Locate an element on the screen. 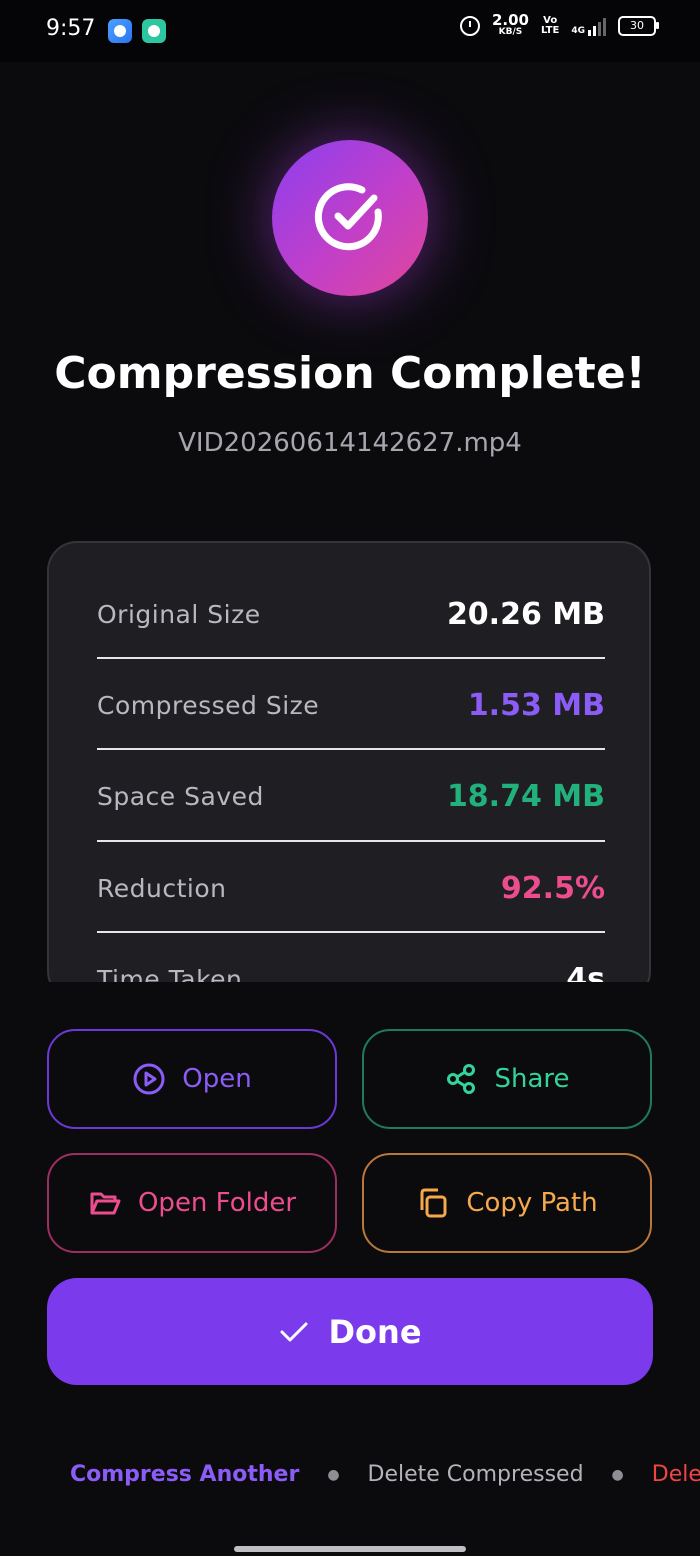 The image size is (700, 1556). copy-path-button: Copy Path is located at coordinates (507, 1203).